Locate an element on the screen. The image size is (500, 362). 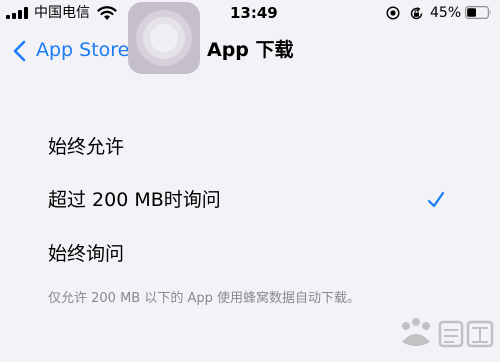
option-always-ask: 始终询问 is located at coordinates (250, 255).